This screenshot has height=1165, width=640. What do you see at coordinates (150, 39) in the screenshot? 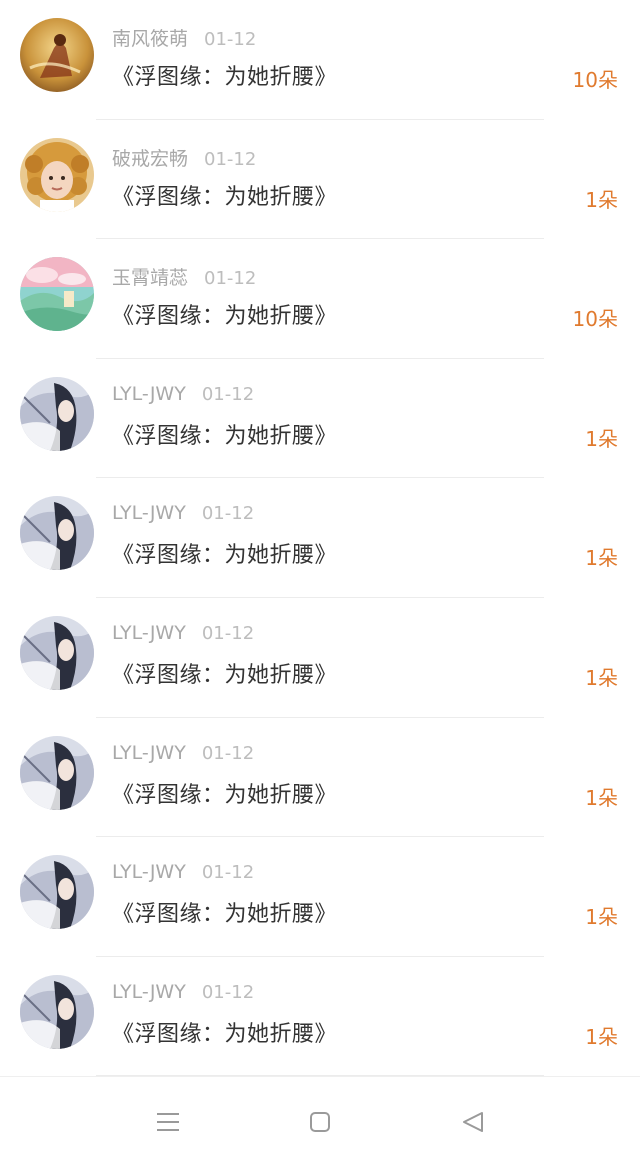
I see `sender-name: 南风筱萌` at bounding box center [150, 39].